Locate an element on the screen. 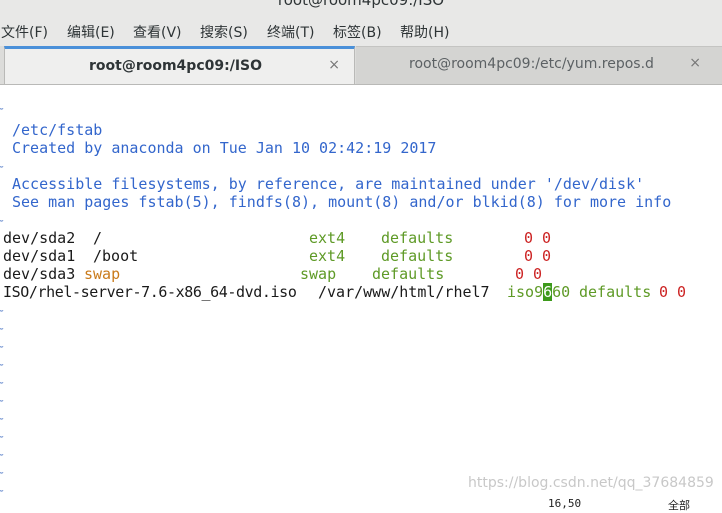 This screenshot has height=513, width=722. fstab-type-part: iso9 is located at coordinates (525, 292).